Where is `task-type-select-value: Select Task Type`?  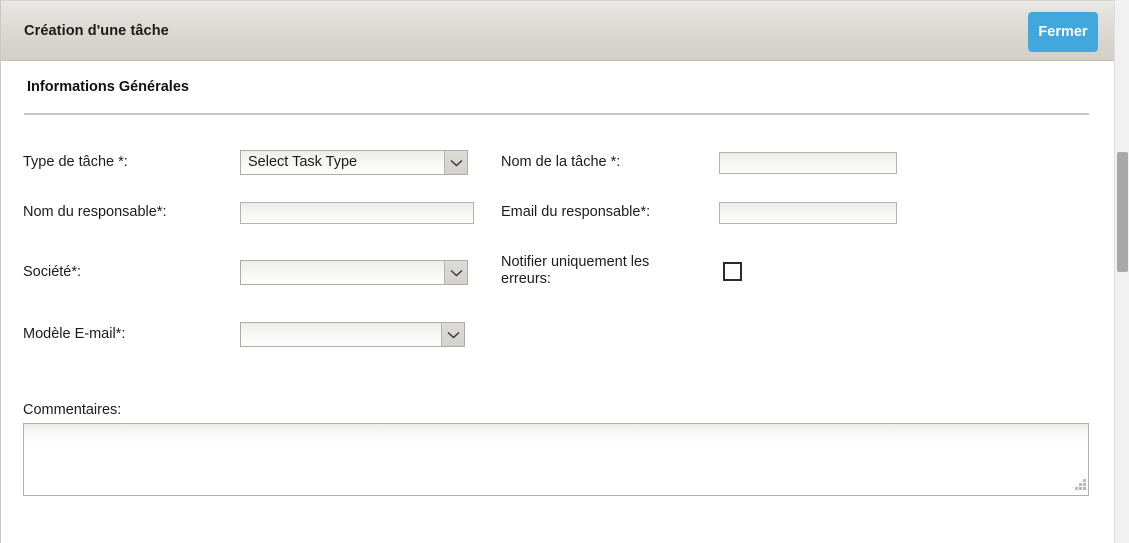
task-type-select-value: Select Task Type is located at coordinates (303, 162).